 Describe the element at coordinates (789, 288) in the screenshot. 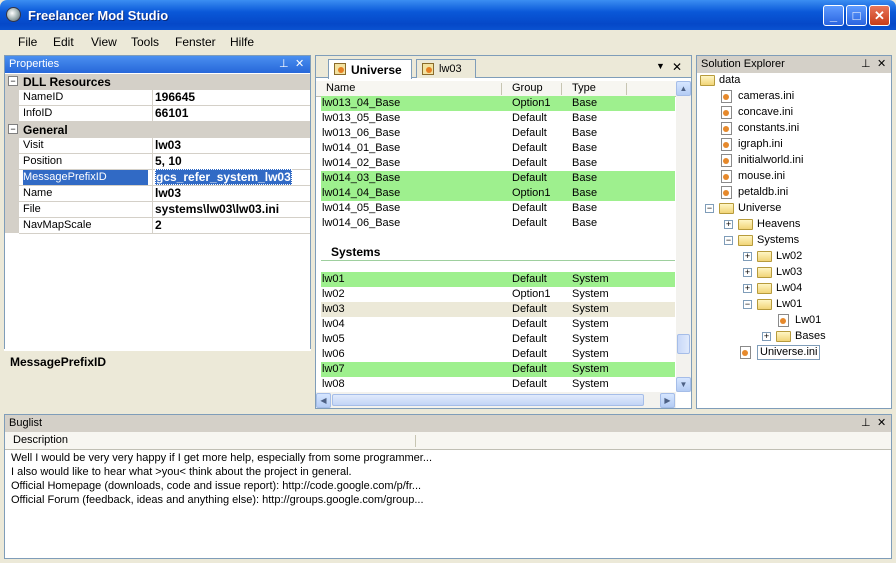

I see `tree-node: Lw04` at that location.